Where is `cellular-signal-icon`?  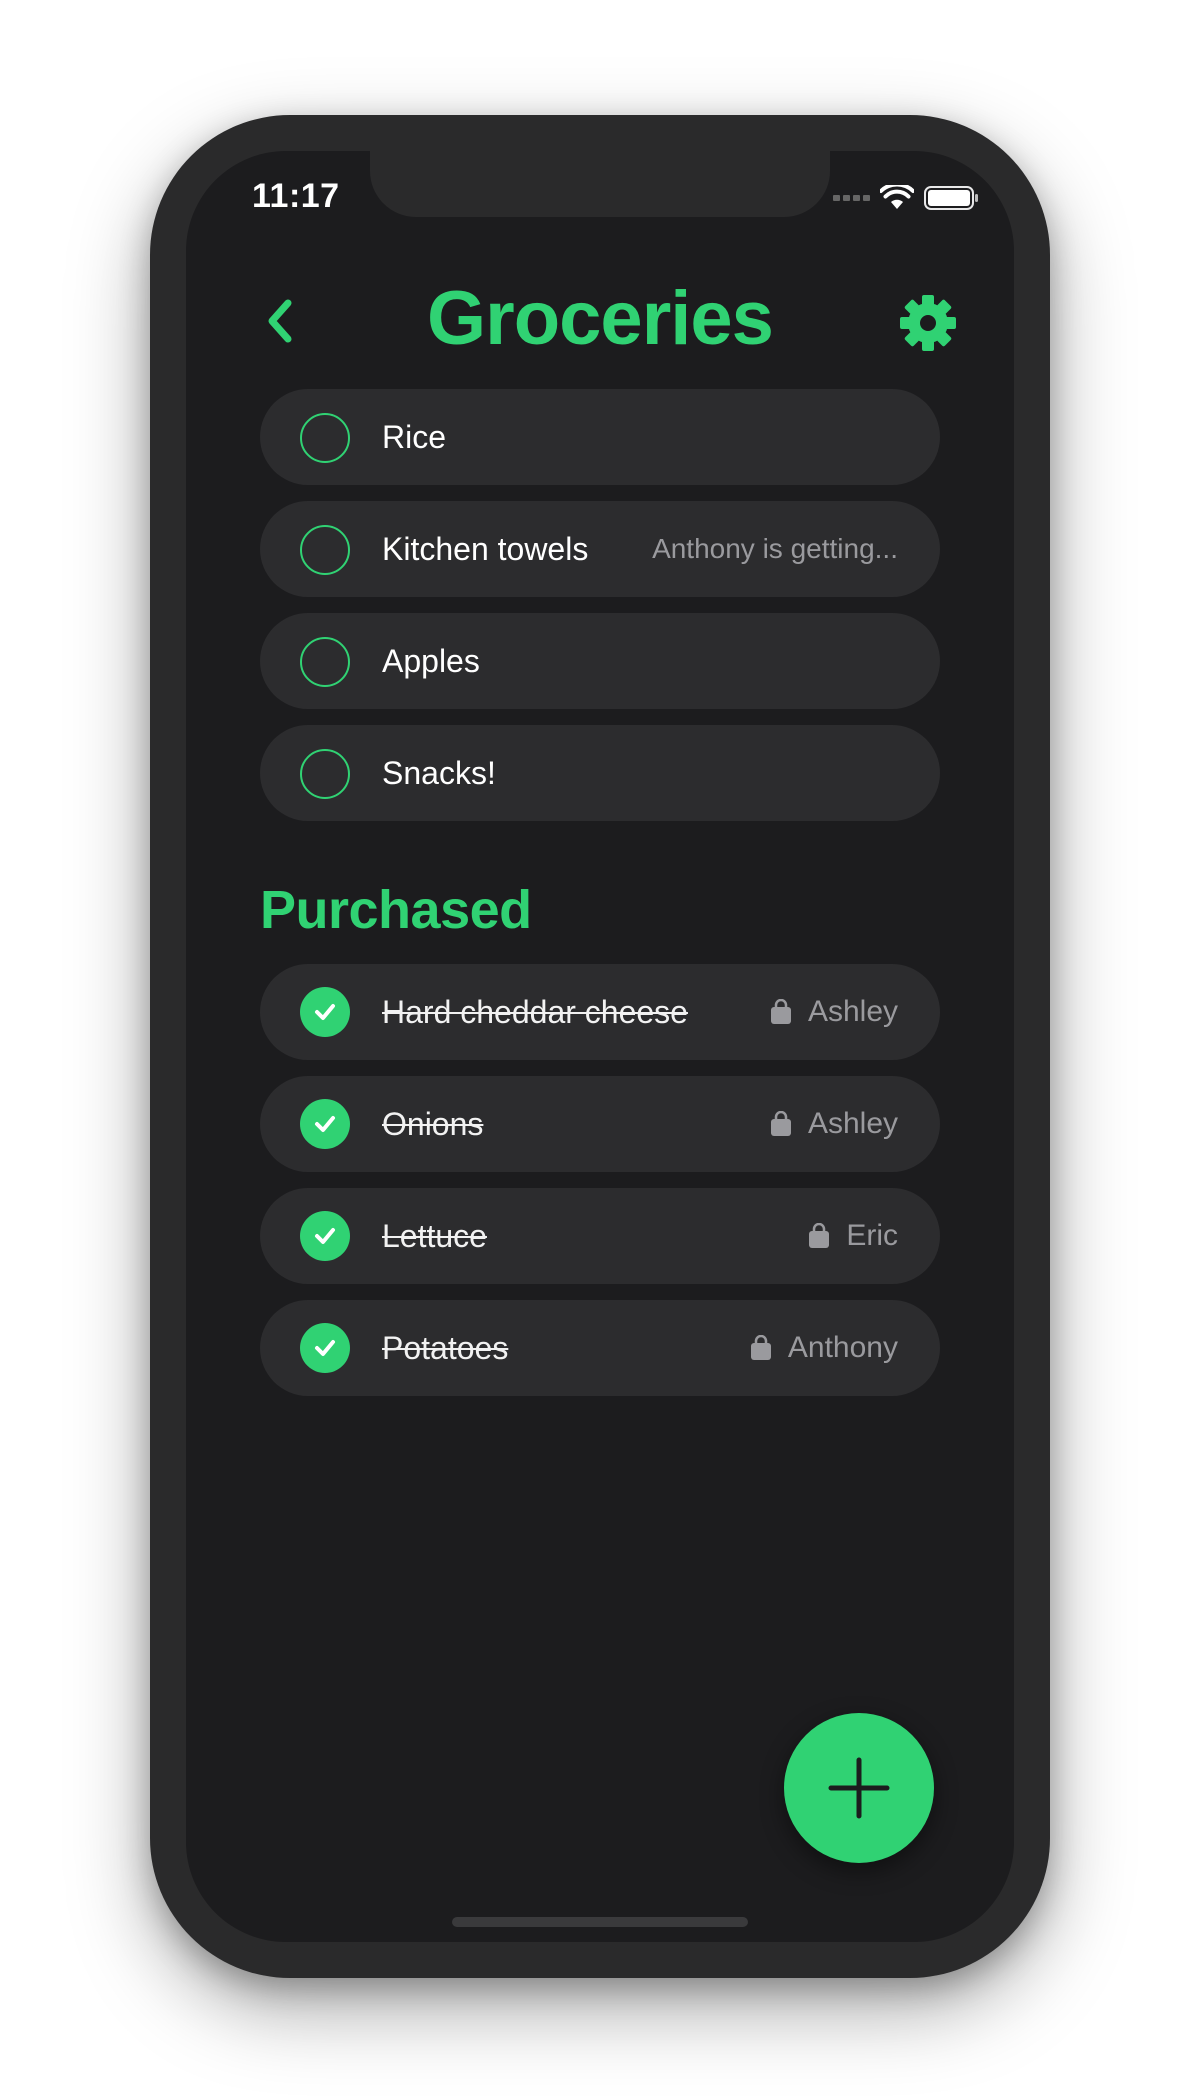
cellular-signal-icon is located at coordinates (851, 198).